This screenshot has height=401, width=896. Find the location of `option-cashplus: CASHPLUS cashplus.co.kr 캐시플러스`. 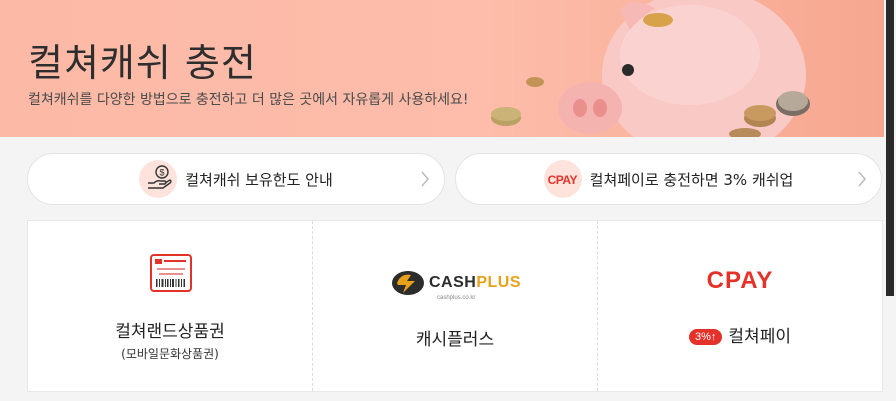

option-cashplus: CASHPLUS cashplus.co.kr 캐시플러스 is located at coordinates (454, 306).